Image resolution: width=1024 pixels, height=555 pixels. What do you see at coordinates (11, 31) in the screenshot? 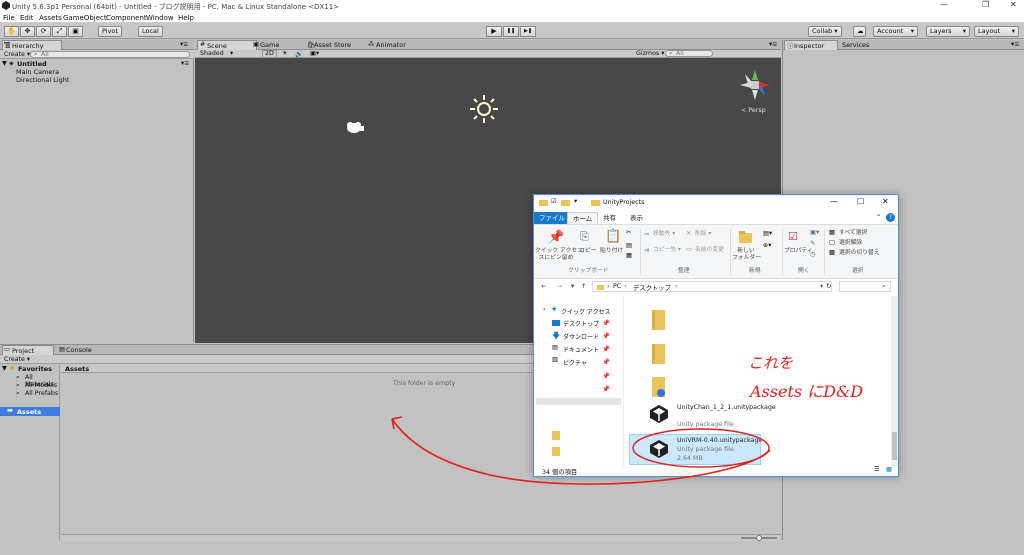
I see `hand-tool-icon: ✋` at bounding box center [11, 31].